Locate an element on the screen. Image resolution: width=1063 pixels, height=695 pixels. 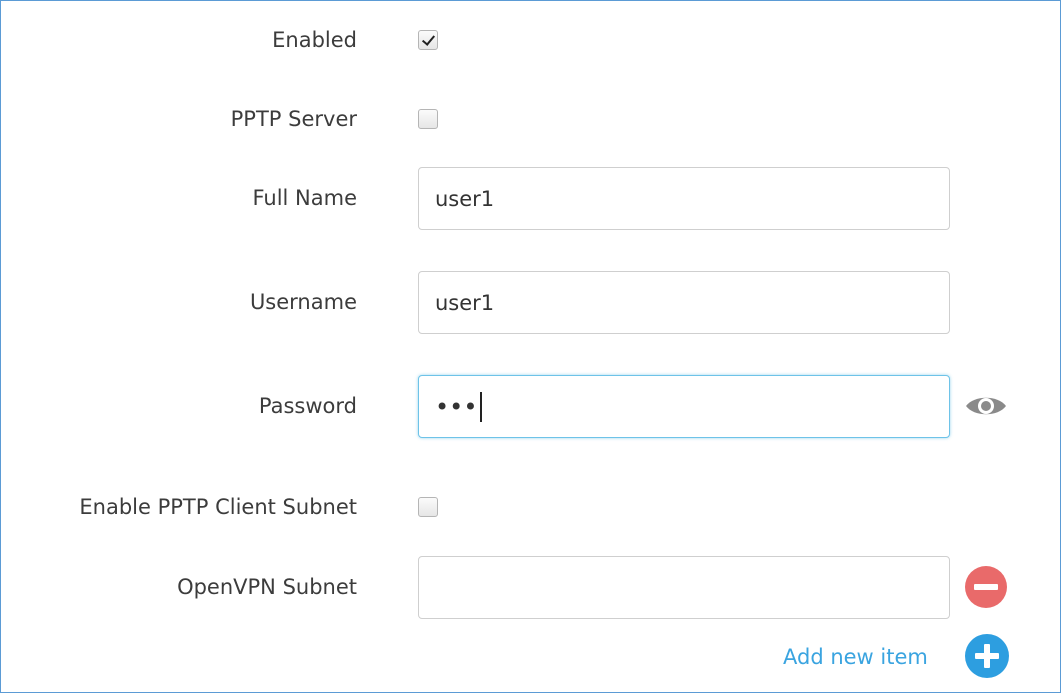
password-label: Password is located at coordinates (307, 406).